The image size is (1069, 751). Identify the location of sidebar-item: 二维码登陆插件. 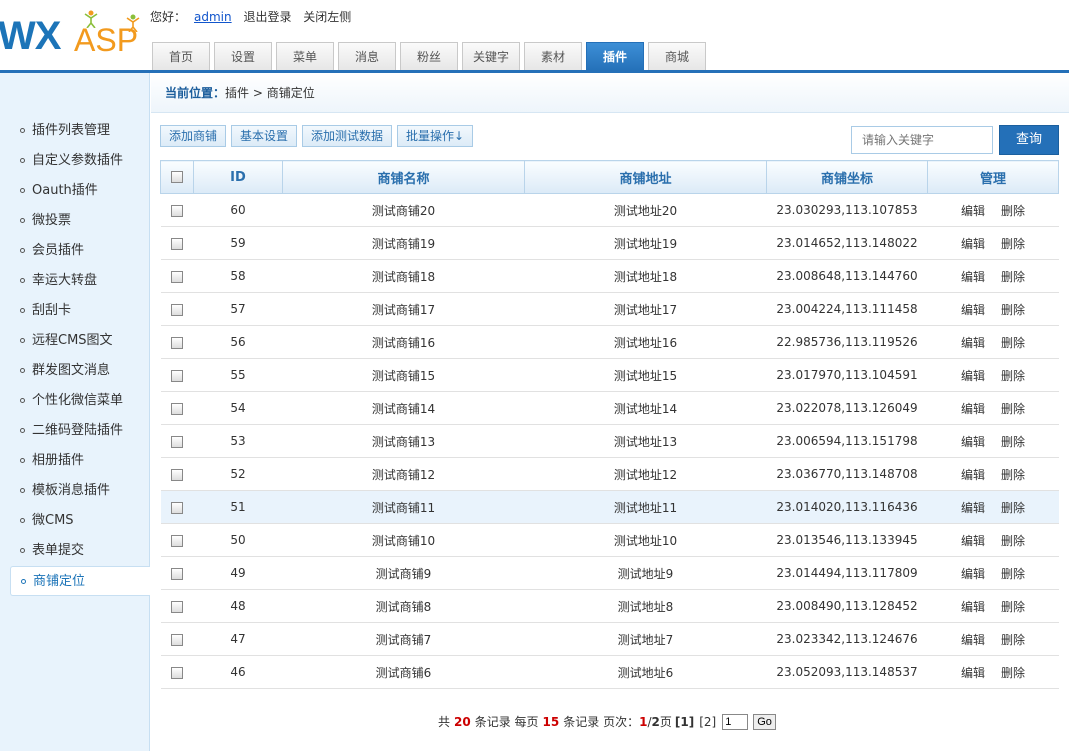
(74, 431).